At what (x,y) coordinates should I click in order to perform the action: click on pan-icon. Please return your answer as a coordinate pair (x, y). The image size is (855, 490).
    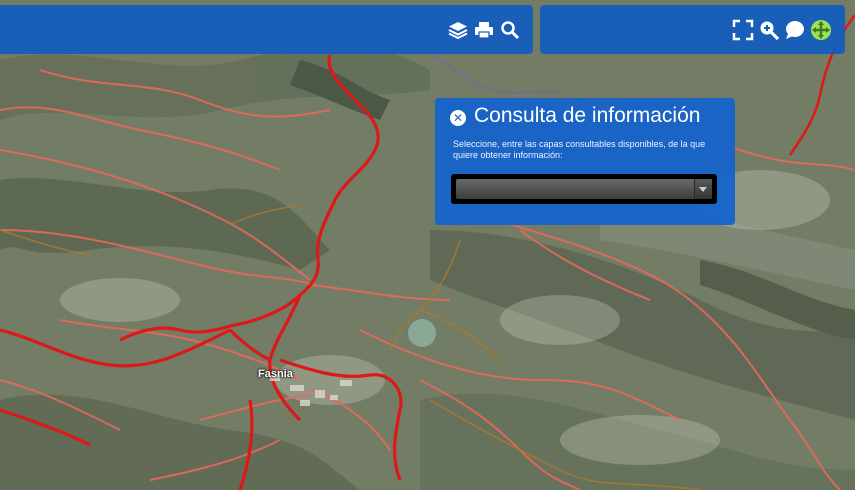
    Looking at the image, I should click on (821, 30).